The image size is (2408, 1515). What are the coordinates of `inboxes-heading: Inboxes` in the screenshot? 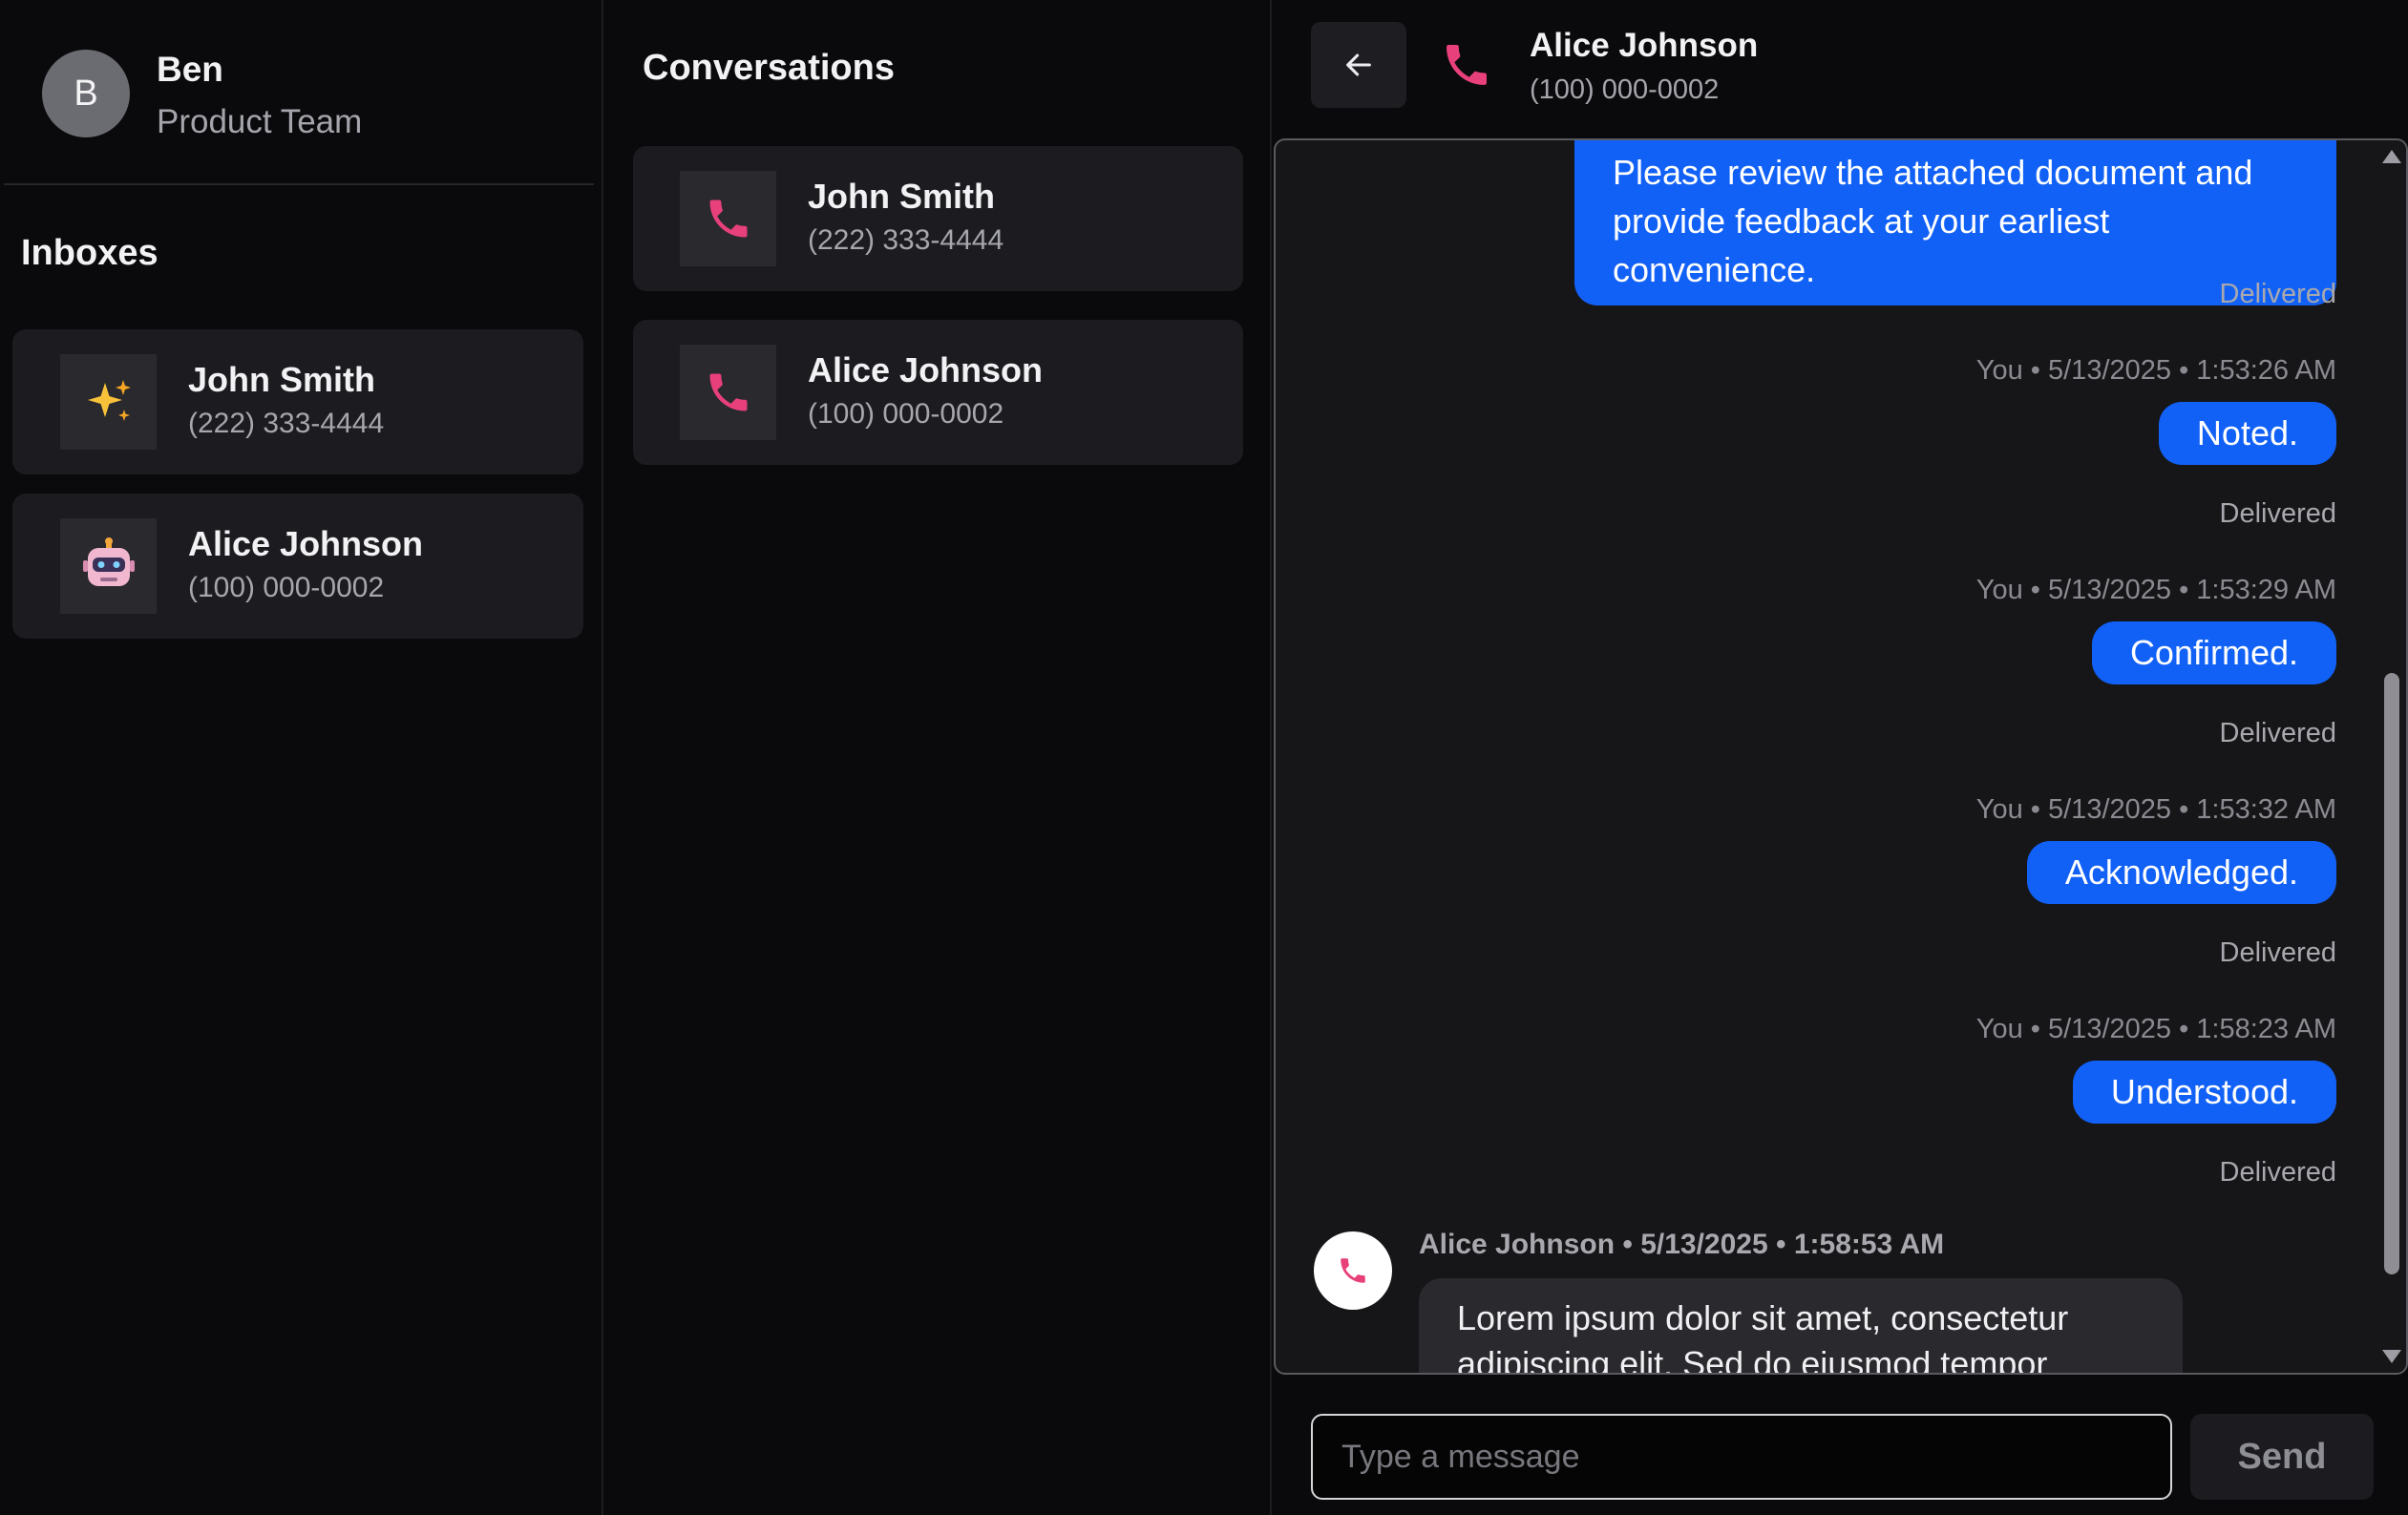 It's located at (89, 253).